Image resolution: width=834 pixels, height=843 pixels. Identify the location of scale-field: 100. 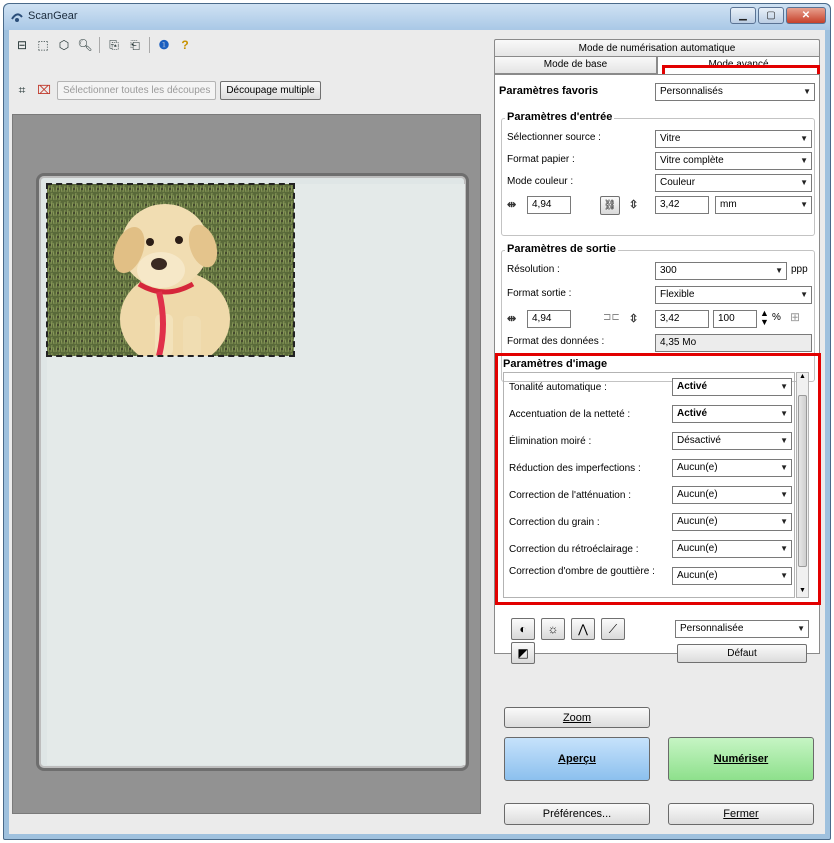
(735, 319).